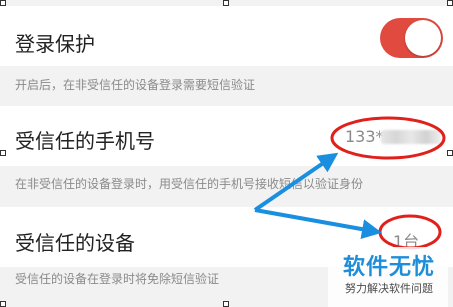 Image resolution: width=453 pixels, height=307 pixels. What do you see at coordinates (423, 38) in the screenshot?
I see `toggle-knob` at bounding box center [423, 38].